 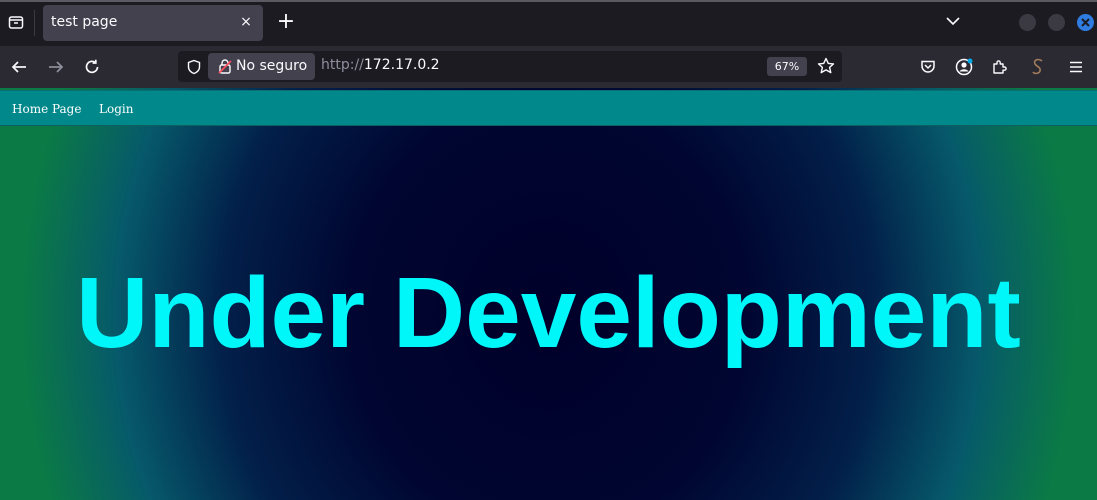 What do you see at coordinates (1076, 67) in the screenshot?
I see `hamburger-menu-icon` at bounding box center [1076, 67].